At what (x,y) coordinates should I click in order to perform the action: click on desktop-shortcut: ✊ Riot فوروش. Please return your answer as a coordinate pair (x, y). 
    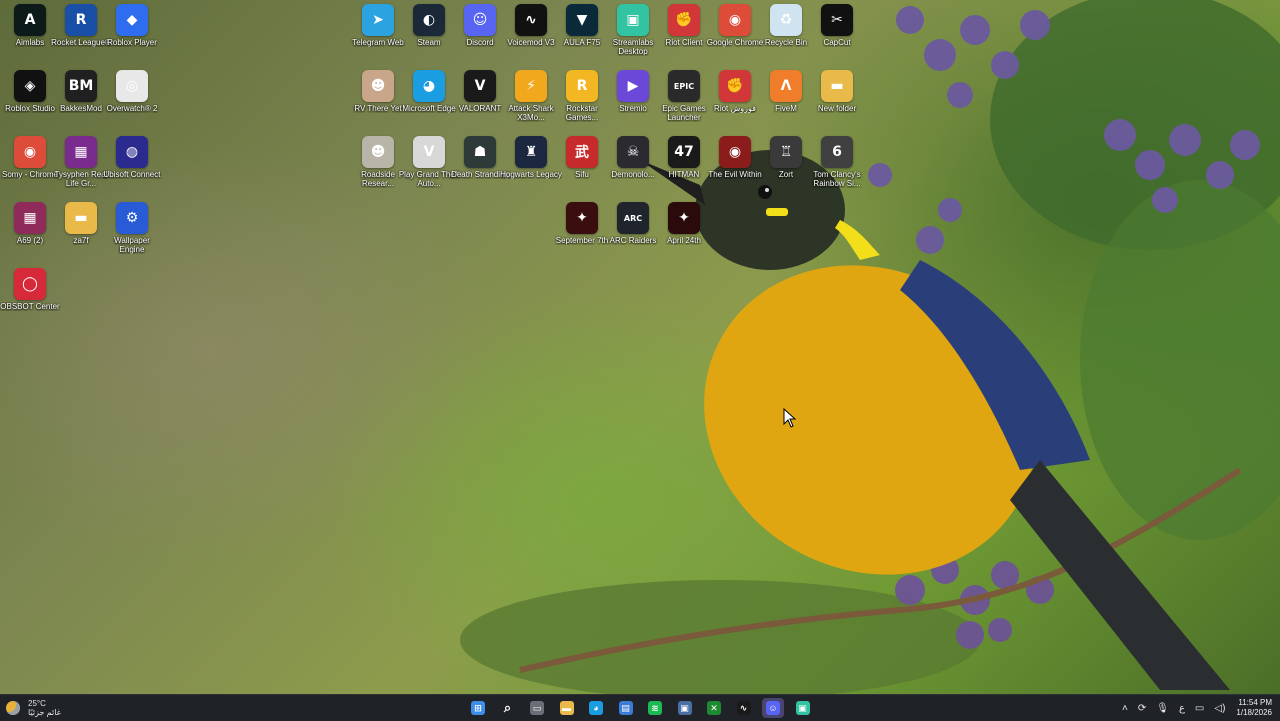
    Looking at the image, I should click on (735, 102).